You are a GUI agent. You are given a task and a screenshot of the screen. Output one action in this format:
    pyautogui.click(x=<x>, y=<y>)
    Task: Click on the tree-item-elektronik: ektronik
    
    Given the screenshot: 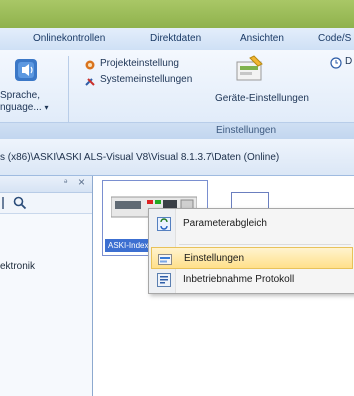 What is the action you would take?
    pyautogui.click(x=17, y=266)
    